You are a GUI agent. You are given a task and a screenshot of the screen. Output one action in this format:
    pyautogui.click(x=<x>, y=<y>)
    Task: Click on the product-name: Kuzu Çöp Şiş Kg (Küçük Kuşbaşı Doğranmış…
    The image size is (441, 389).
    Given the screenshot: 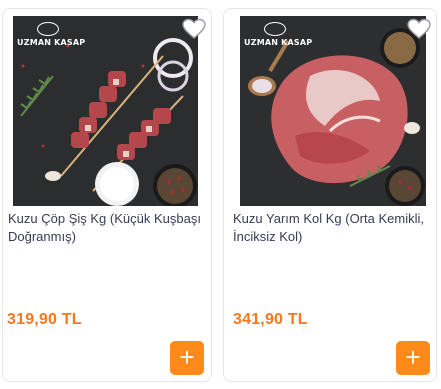 What is the action you would take?
    pyautogui.click(x=106, y=228)
    